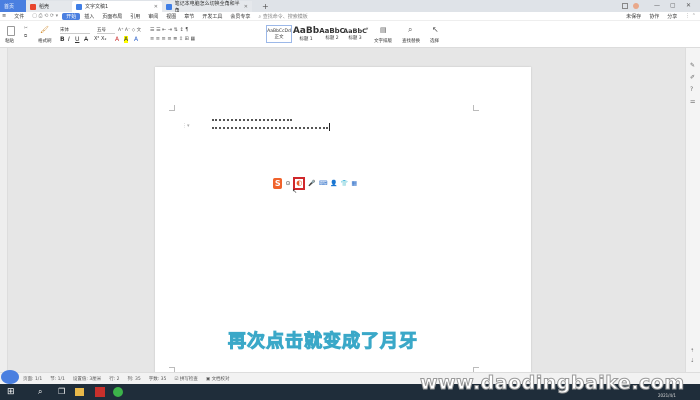 This screenshot has width=700, height=400. What do you see at coordinates (354, 183) in the screenshot?
I see `grid-icon: ▦` at bounding box center [354, 183].